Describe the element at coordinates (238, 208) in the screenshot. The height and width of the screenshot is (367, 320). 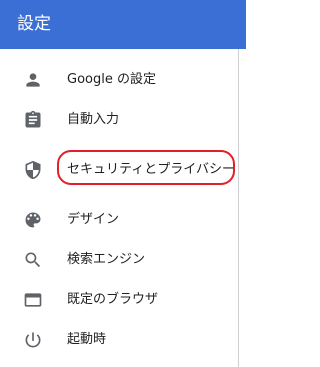
I see `sidebar-divider` at that location.